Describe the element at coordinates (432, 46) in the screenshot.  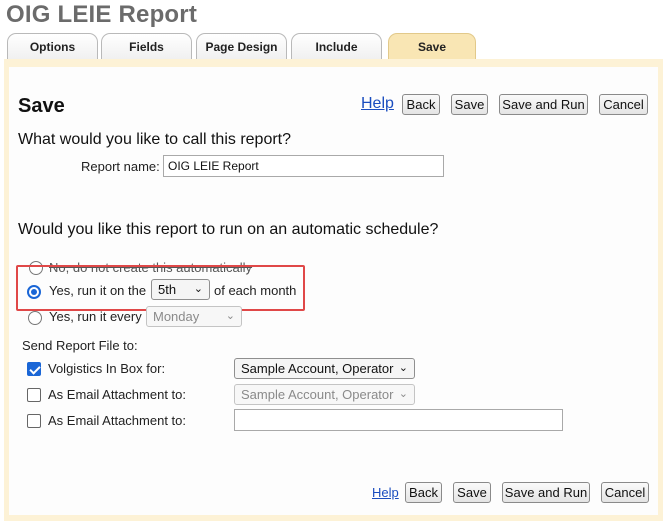
I see `tab-save: Save` at that location.